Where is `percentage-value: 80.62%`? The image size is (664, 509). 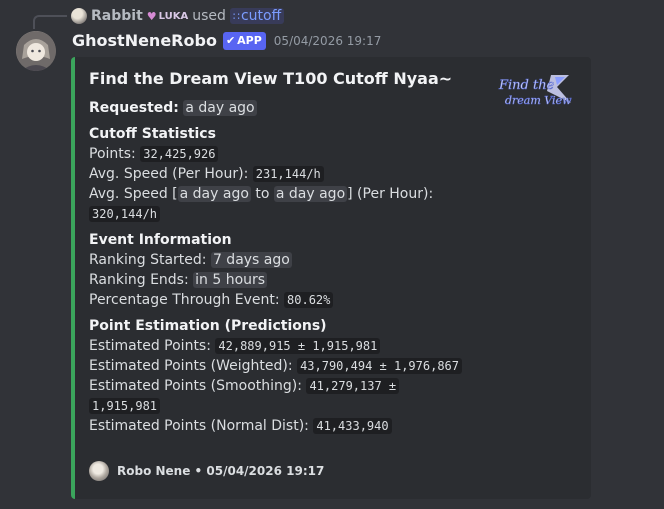 percentage-value: 80.62% is located at coordinates (309, 300).